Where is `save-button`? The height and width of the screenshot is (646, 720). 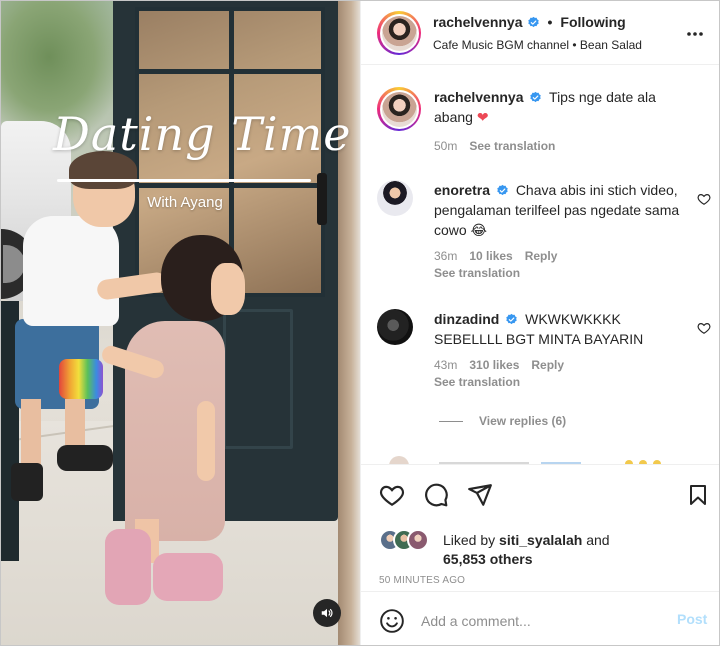
save-button is located at coordinates (698, 495).